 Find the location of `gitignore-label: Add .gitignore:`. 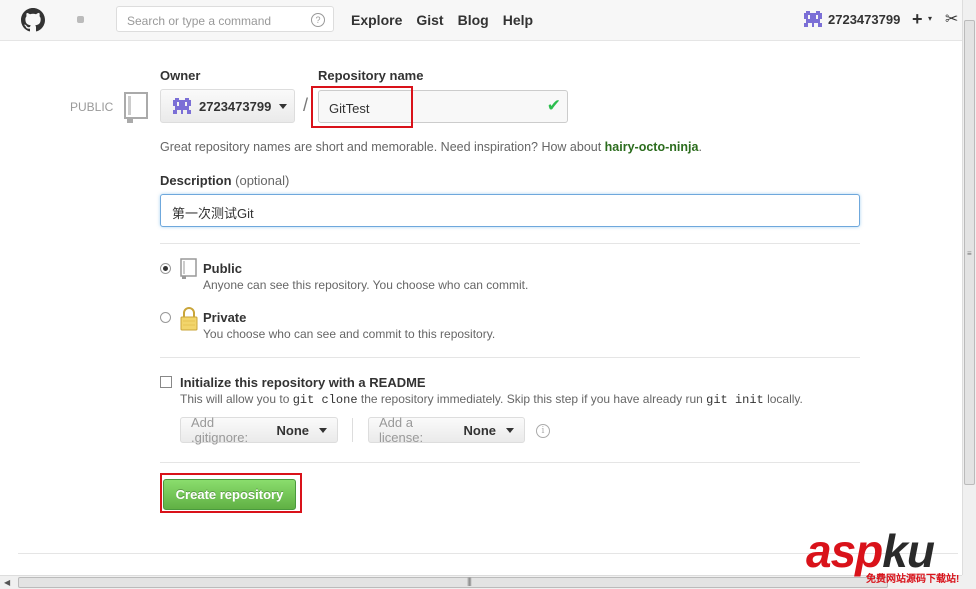

gitignore-label: Add .gitignore: is located at coordinates (220, 430).